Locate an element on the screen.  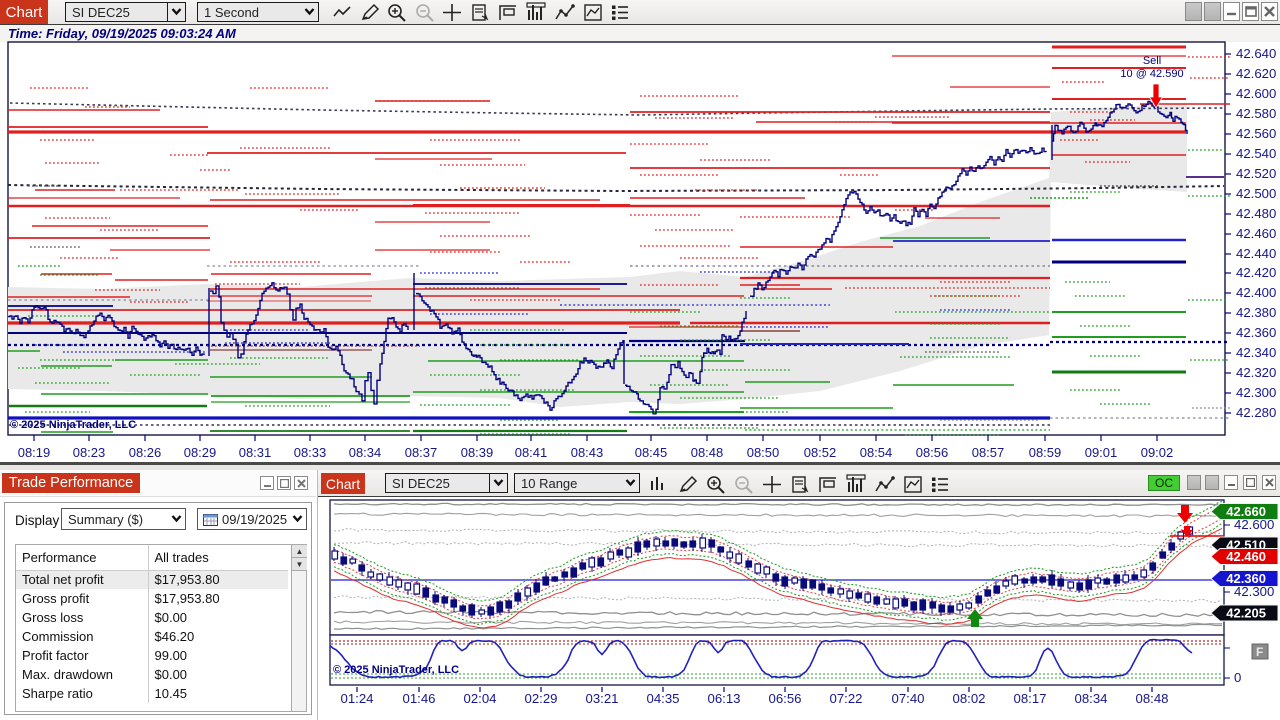
svg-text: 42.560 is located at coordinates (1256, 133).